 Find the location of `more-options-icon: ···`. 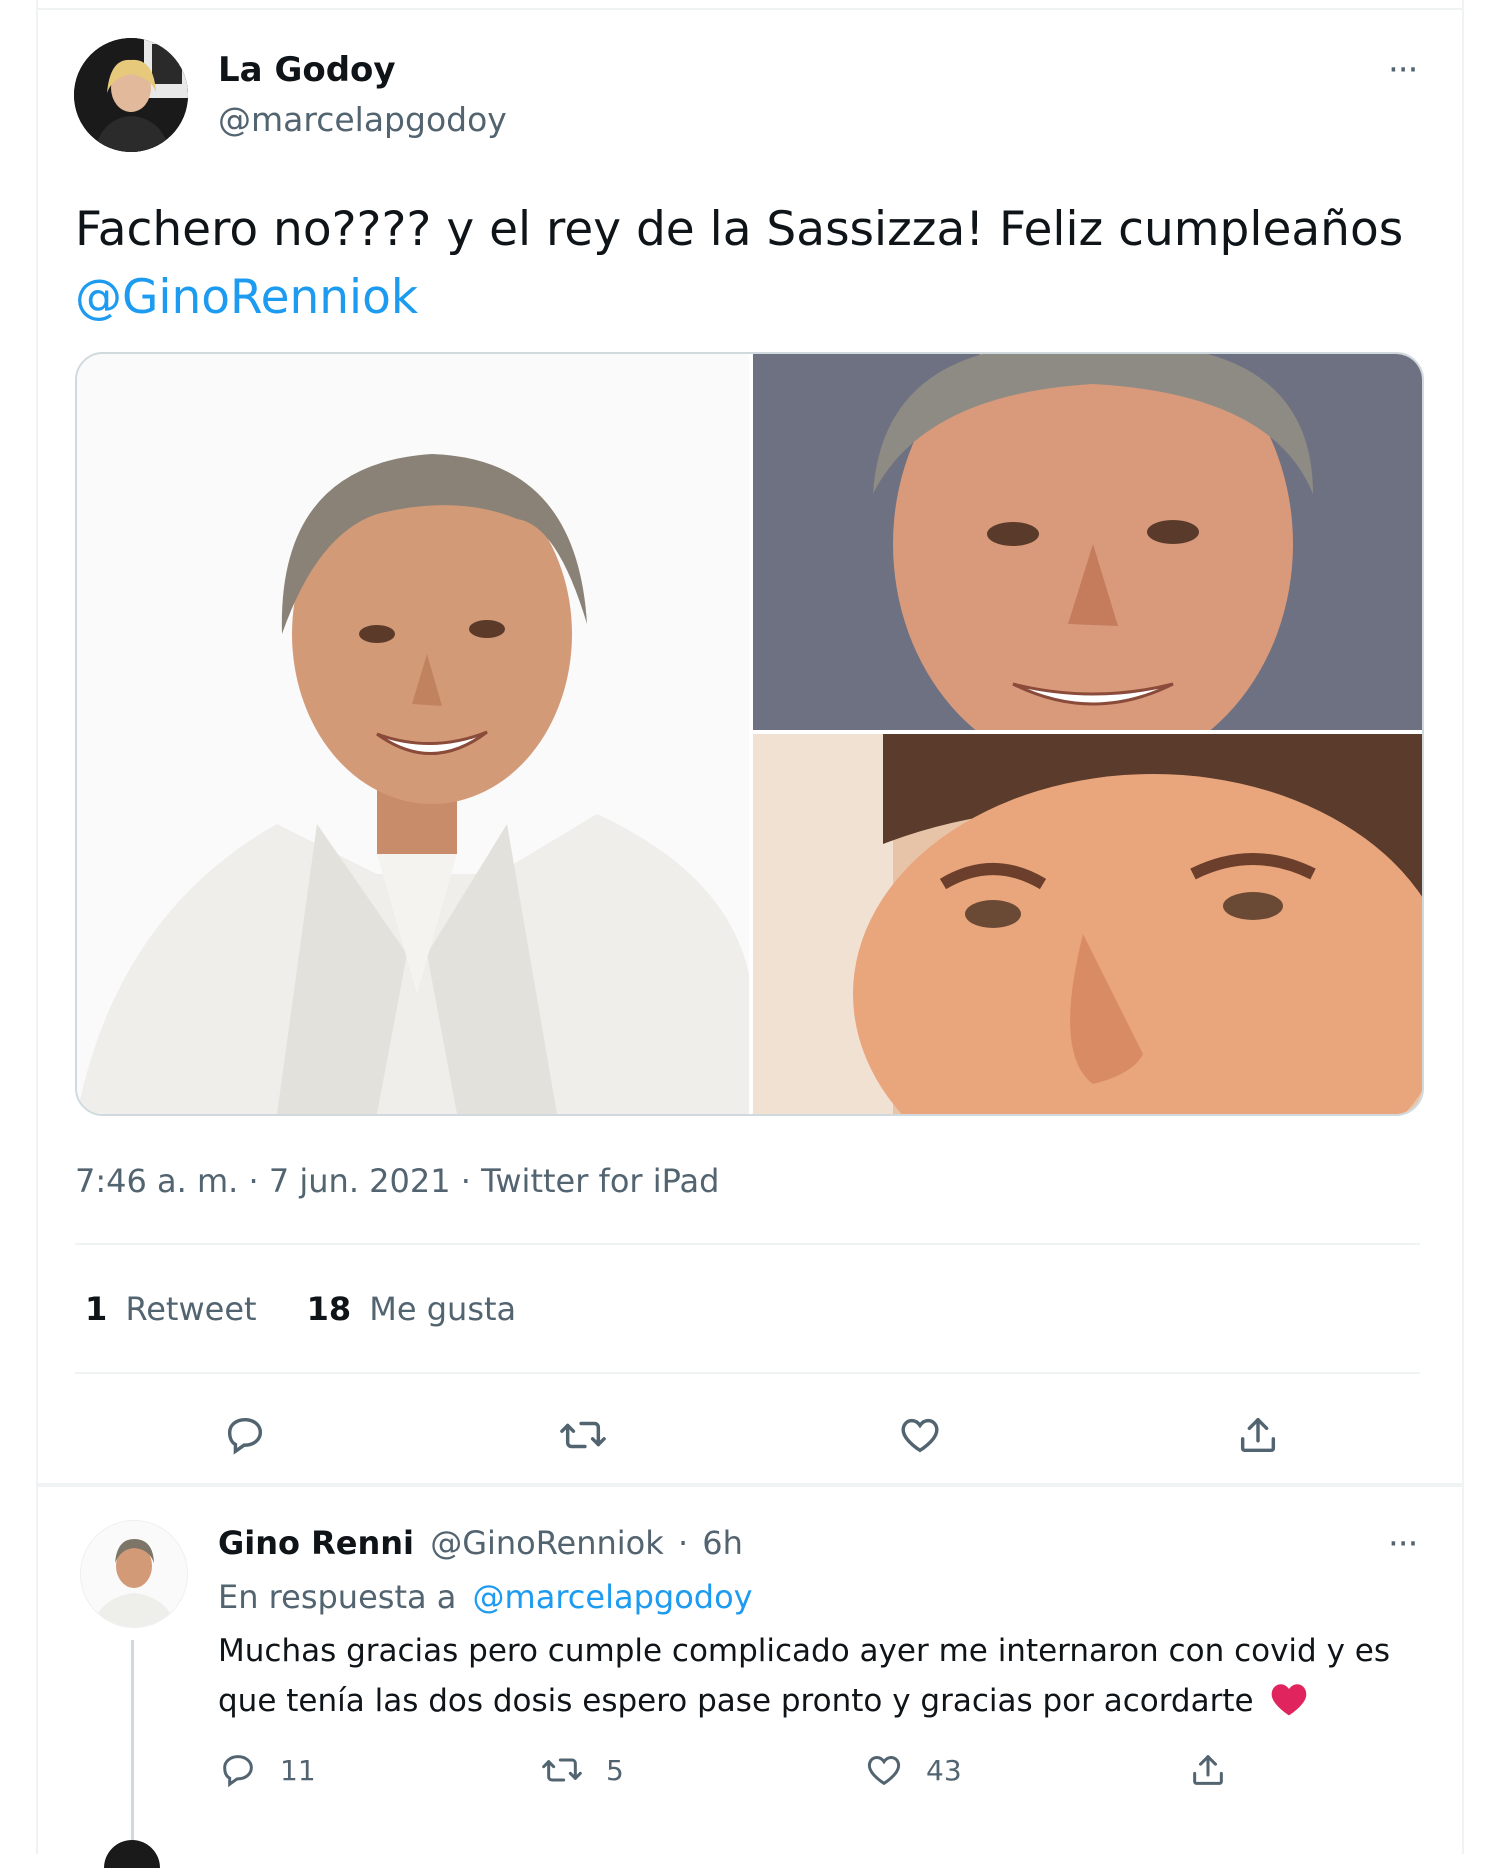

more-options-icon: ··· is located at coordinates (1403, 70).